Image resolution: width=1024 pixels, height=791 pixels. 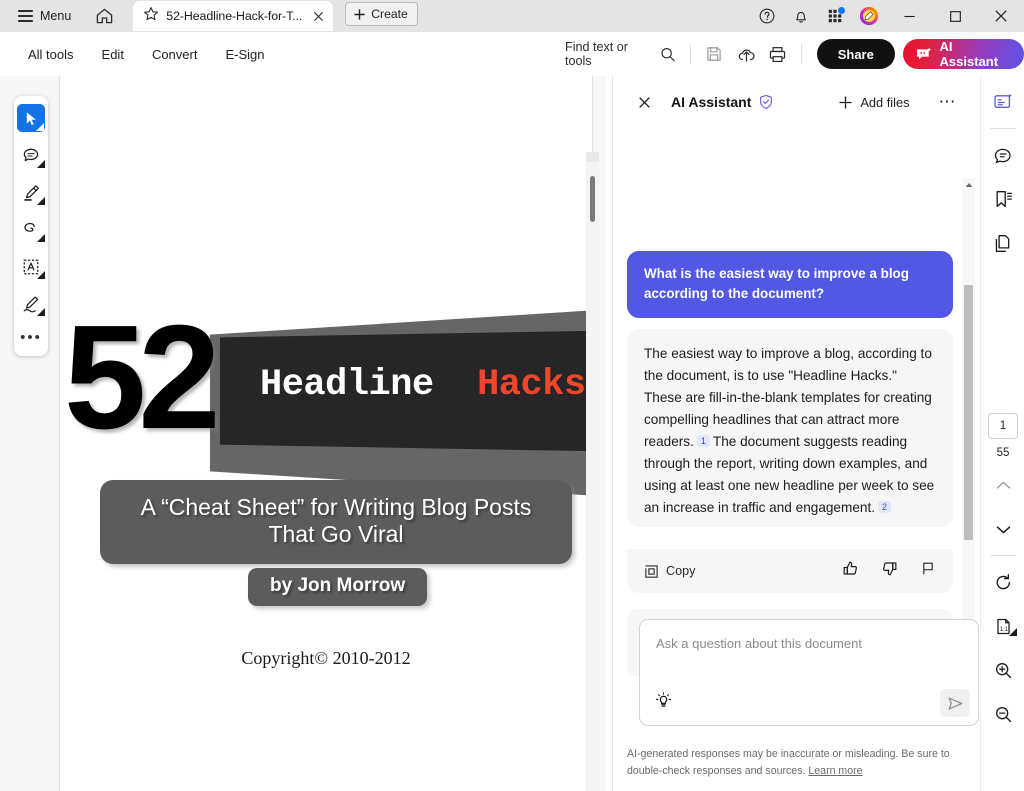 What do you see at coordinates (31, 229) in the screenshot?
I see `draw-tool-button` at bounding box center [31, 229].